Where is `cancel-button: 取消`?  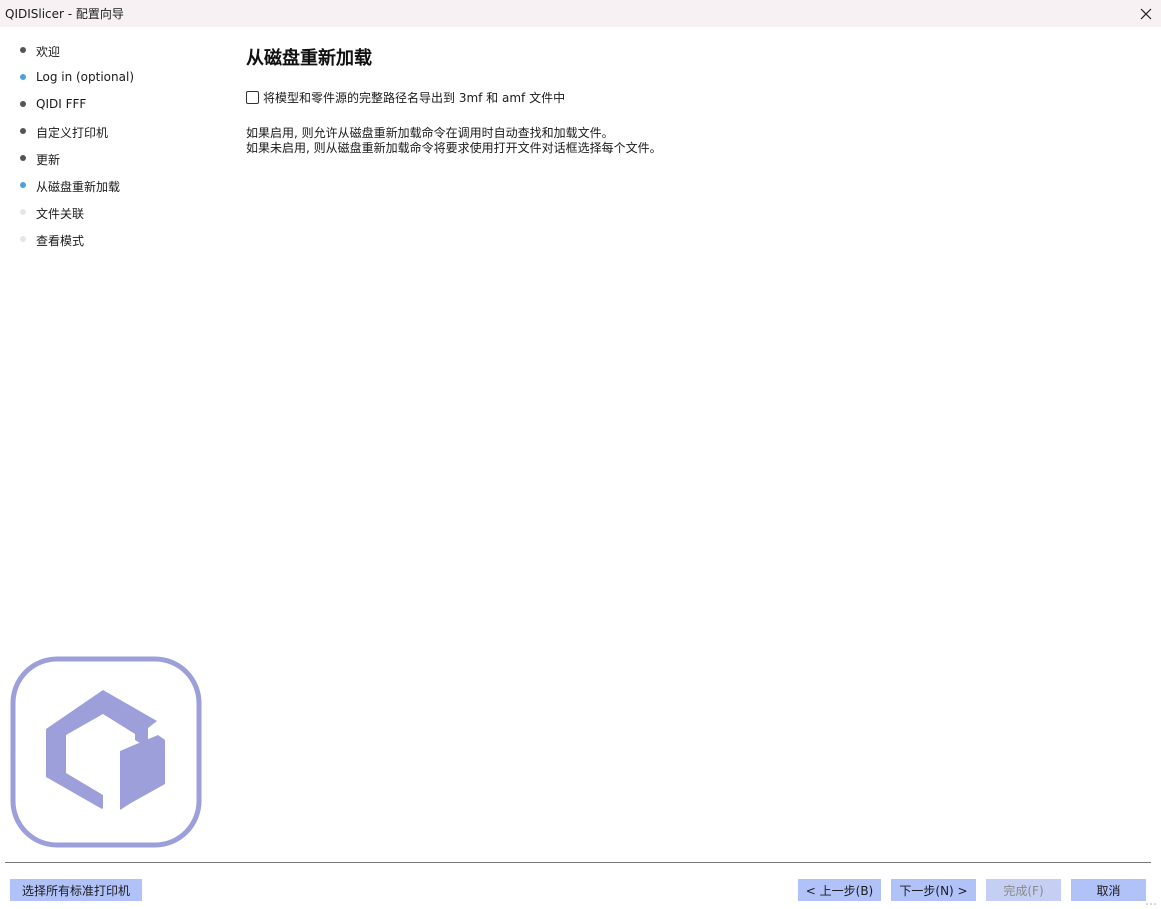 cancel-button: 取消 is located at coordinates (1108, 890).